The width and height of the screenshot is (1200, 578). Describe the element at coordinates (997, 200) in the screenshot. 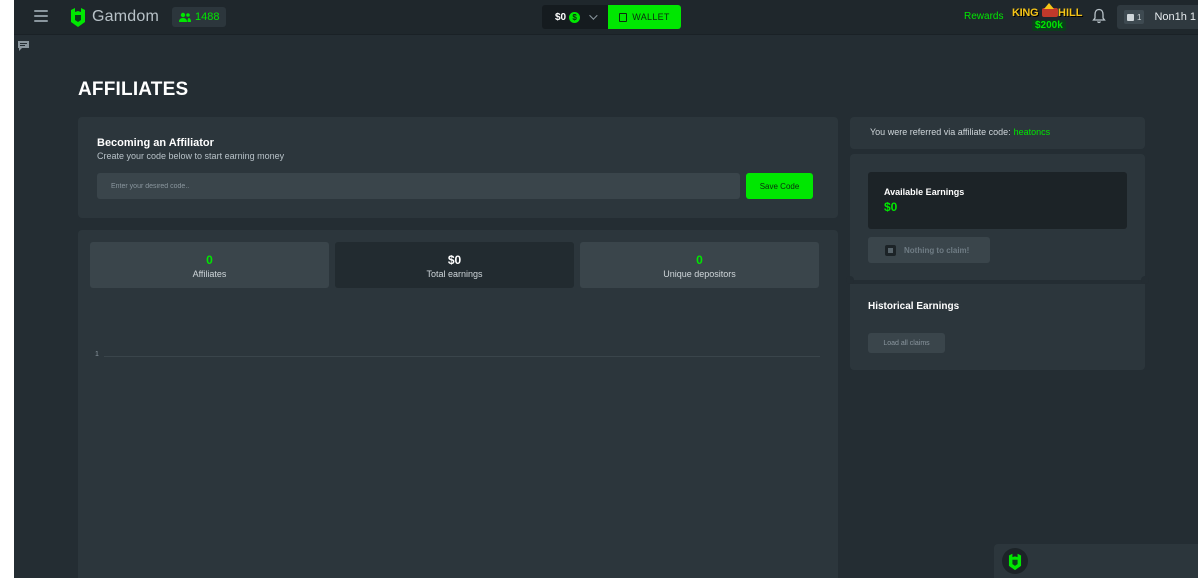

I see `available-earnings-box: Available Earnings $0` at that location.